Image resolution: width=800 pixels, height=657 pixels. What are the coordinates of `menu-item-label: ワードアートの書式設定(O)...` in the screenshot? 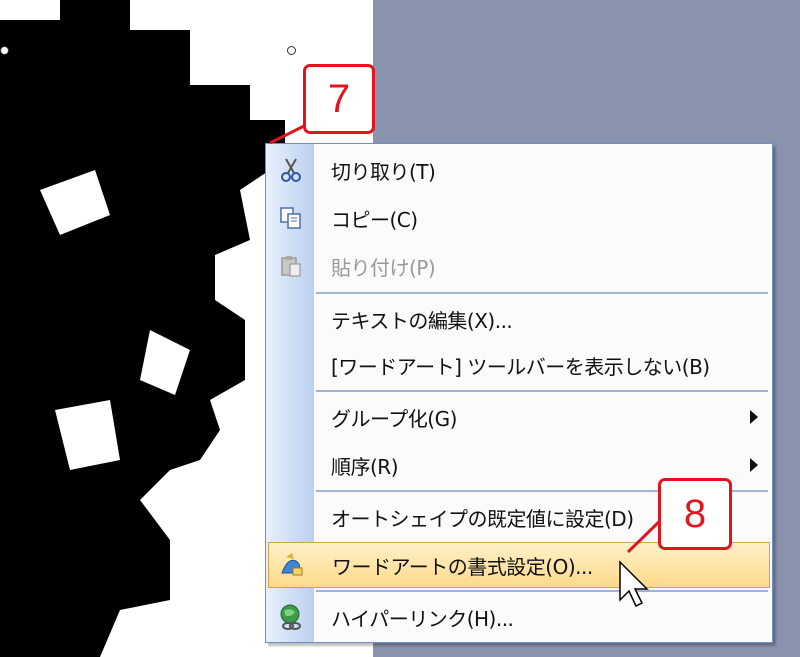 It's located at (462, 566).